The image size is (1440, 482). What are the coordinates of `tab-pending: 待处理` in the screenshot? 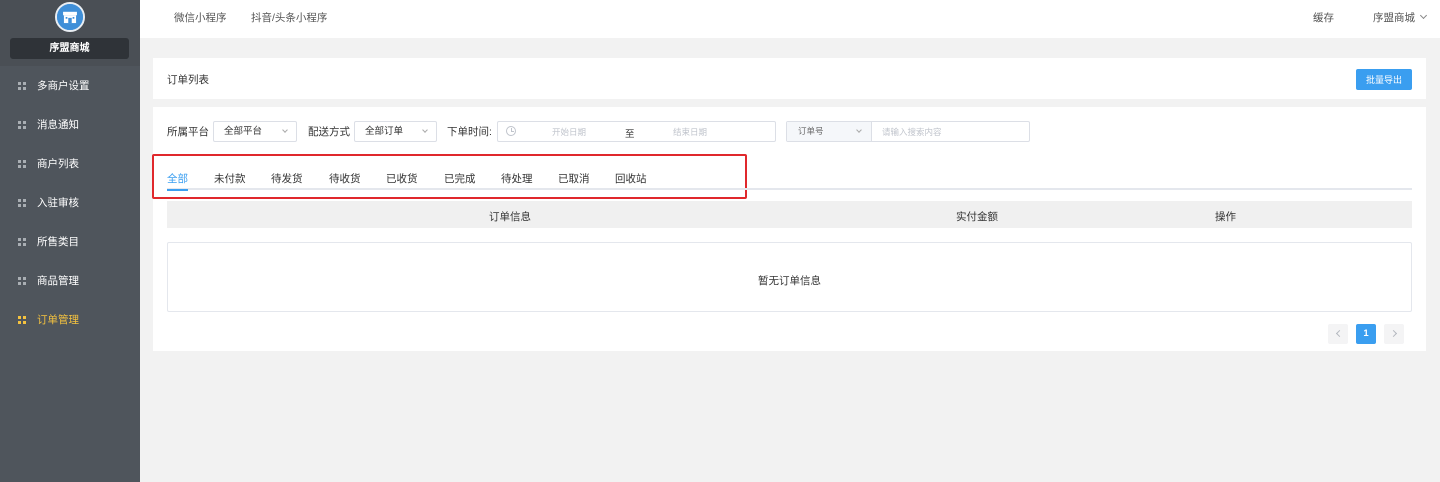 It's located at (517, 180).